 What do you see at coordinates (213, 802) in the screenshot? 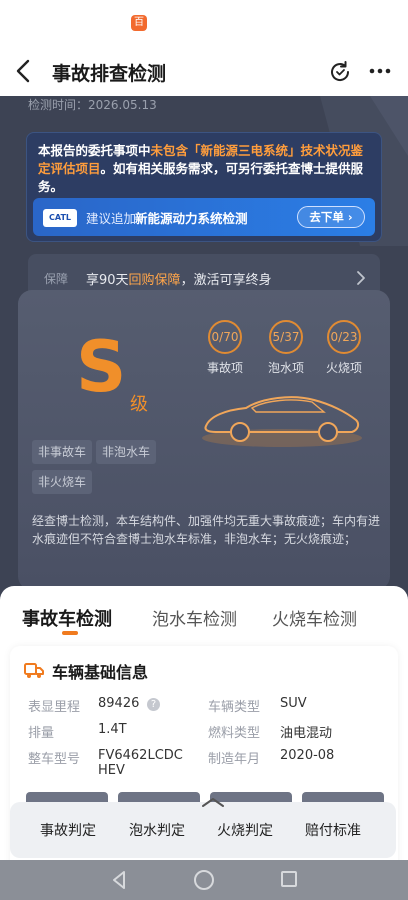
I see `chevron-up-icon` at bounding box center [213, 802].